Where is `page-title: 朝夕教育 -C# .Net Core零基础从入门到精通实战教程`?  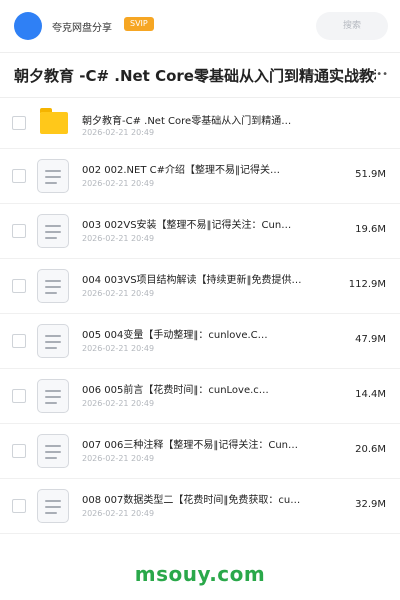 page-title: 朝夕教育 -C# .Net Core零基础从入门到精通实战教程 is located at coordinates (195, 76).